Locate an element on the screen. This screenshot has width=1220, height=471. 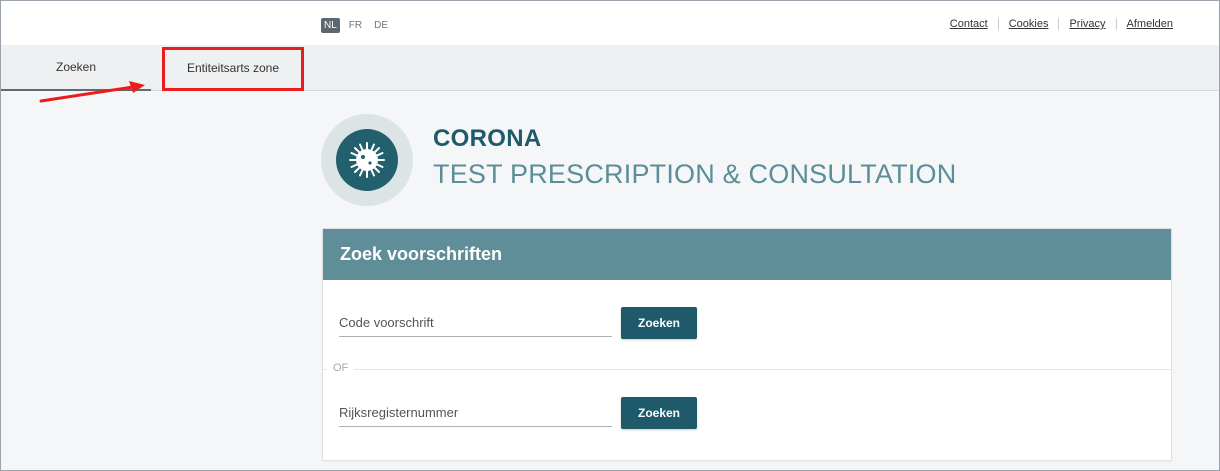
code-voorschrift-field is located at coordinates (475, 323).